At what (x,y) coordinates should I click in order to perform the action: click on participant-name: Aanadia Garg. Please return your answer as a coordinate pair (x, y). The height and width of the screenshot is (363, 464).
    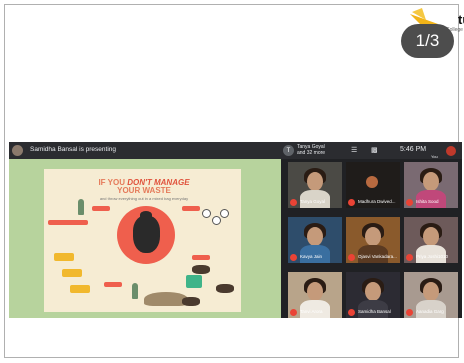
    Looking at the image, I should click on (430, 311).